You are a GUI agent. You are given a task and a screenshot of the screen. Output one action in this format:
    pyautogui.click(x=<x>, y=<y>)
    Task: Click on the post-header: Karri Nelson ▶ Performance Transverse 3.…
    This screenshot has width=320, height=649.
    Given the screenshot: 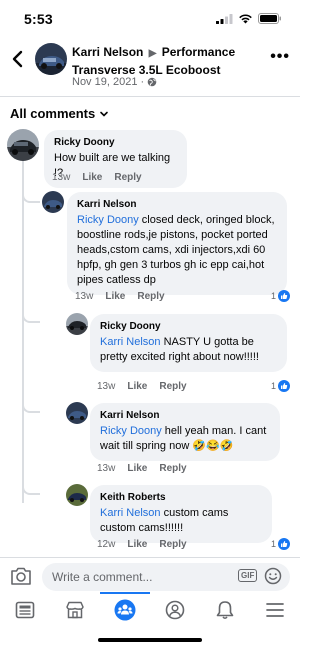 What is the action you would take?
    pyautogui.click(x=150, y=66)
    